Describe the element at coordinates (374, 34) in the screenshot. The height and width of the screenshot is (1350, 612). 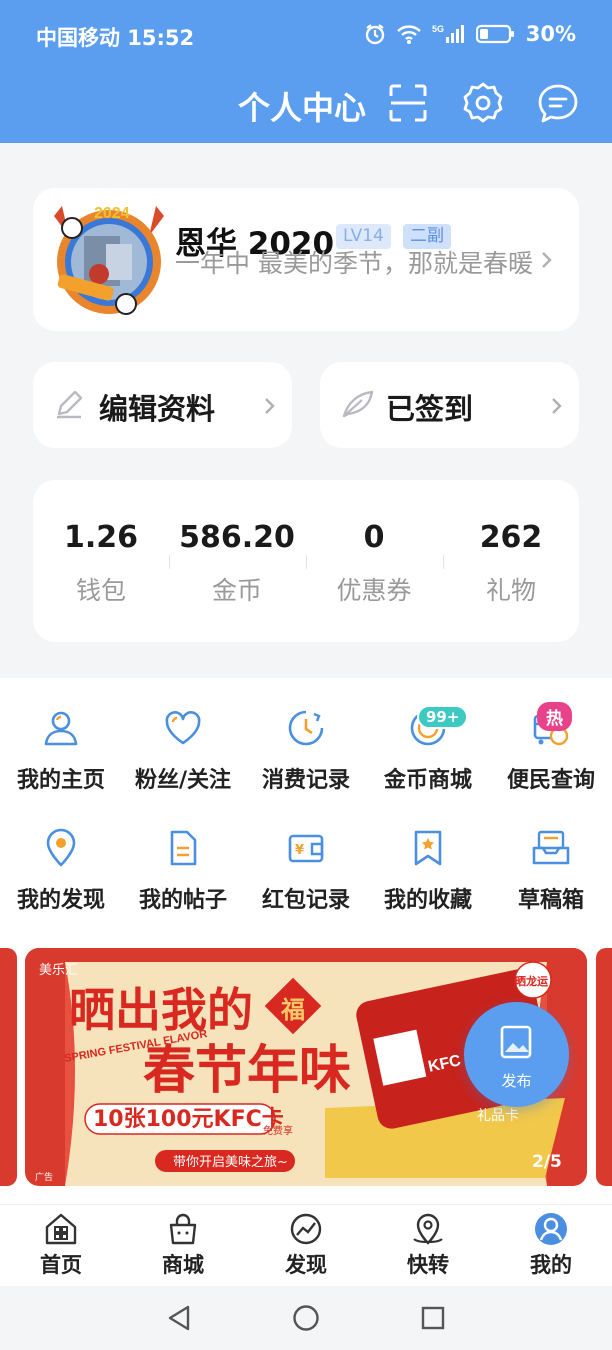
I see `alarm-icon` at that location.